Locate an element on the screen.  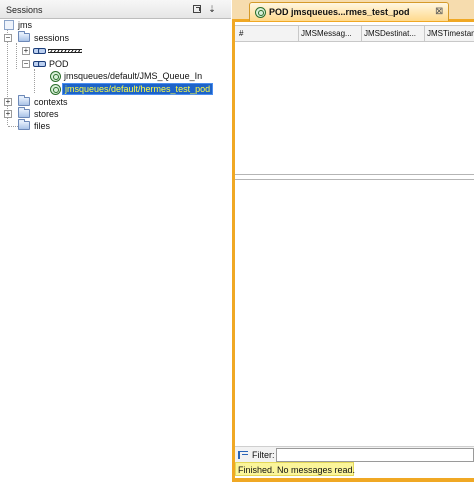
status-bar: Finished. No messages read. is located at coordinates (295, 469).